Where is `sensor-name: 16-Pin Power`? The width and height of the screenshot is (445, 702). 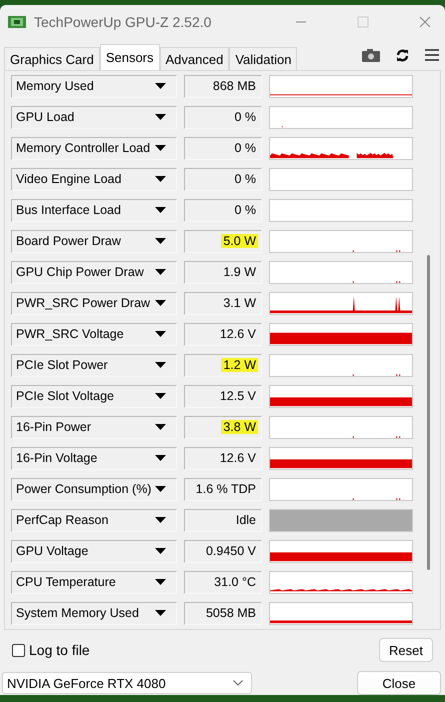
sensor-name: 16-Pin Power is located at coordinates (94, 427).